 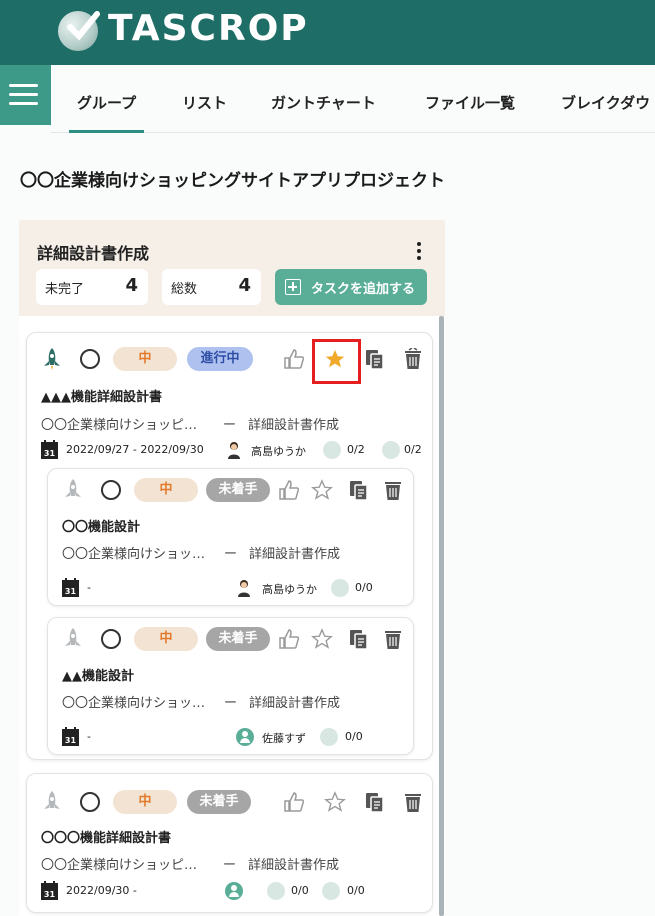 I want to click on incomplete-count-box: 未完了 4, so click(x=92, y=287).